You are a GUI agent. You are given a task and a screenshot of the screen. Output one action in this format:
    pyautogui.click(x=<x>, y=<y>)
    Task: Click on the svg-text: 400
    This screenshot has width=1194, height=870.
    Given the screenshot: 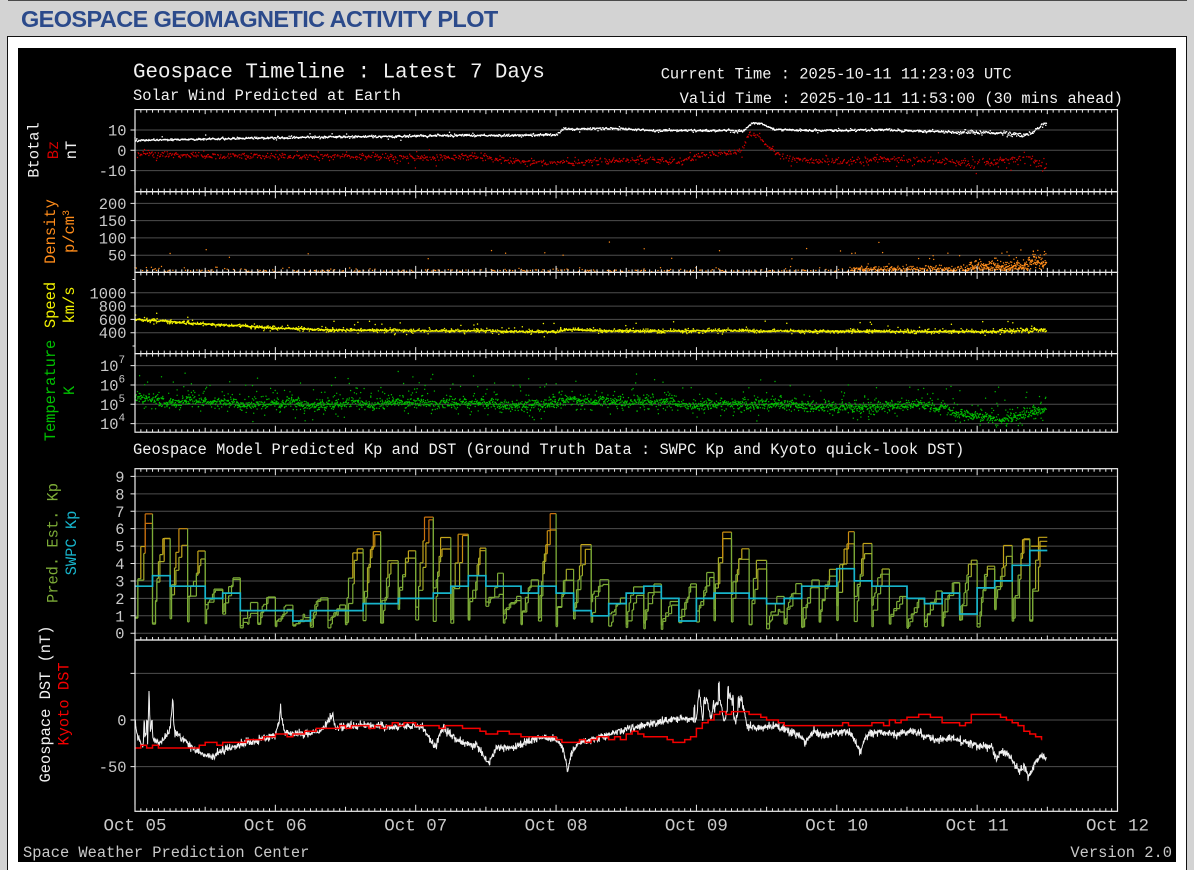 What is the action you would take?
    pyautogui.click(x=113, y=334)
    